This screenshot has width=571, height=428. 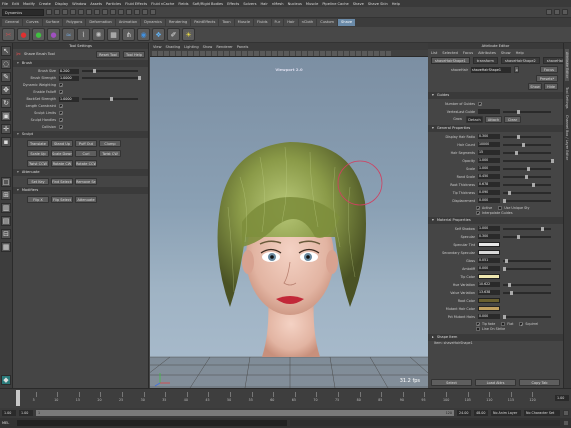 What do you see at coordinates (26, 413) in the screenshot?
I see `playback-start-field: 1.00` at bounding box center [26, 413].